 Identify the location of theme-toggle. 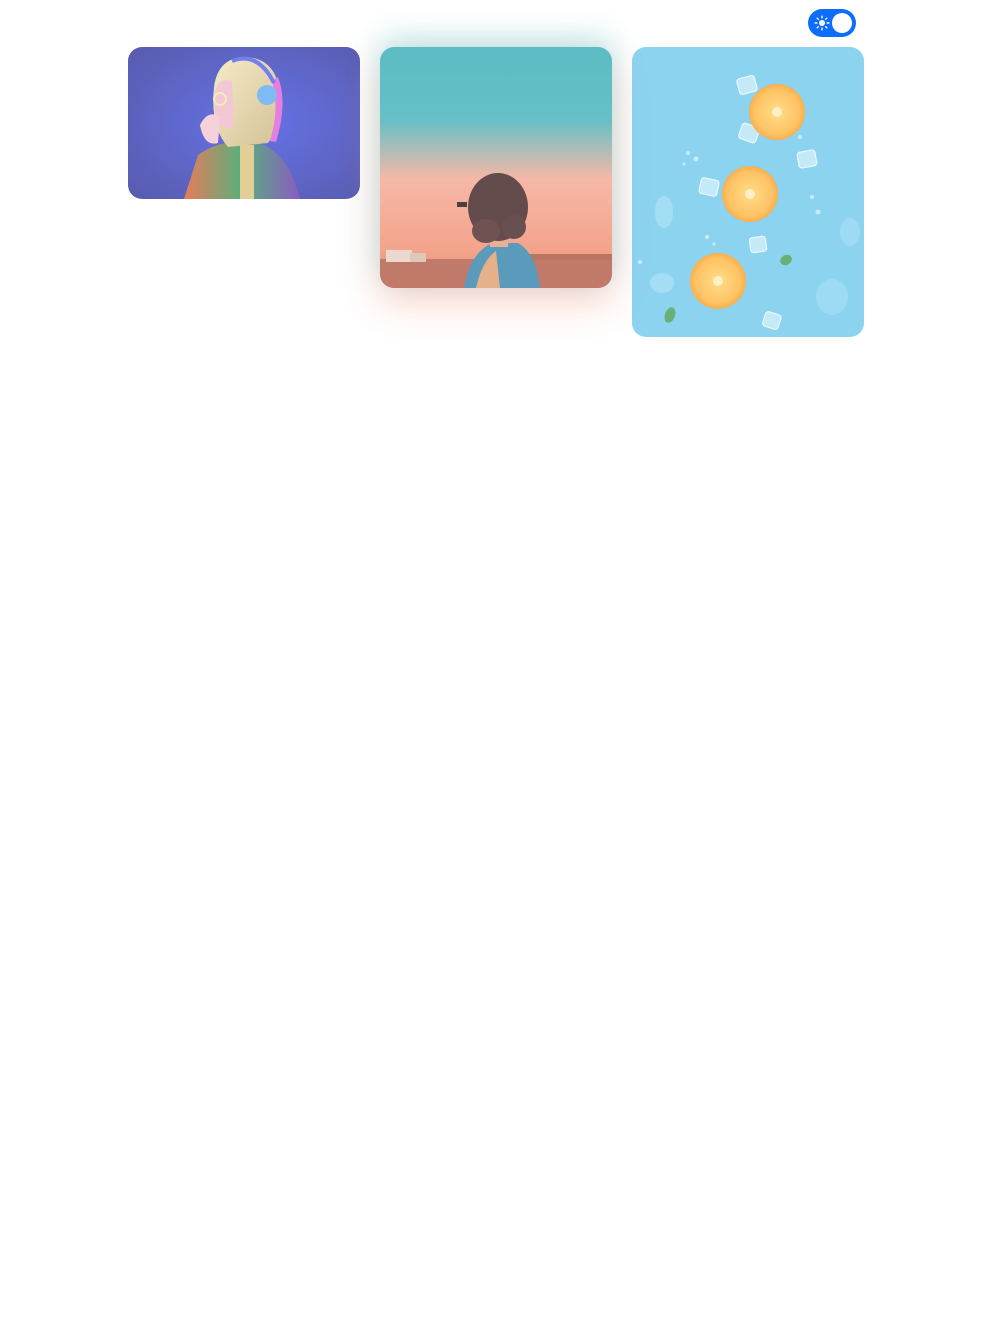
(832, 23).